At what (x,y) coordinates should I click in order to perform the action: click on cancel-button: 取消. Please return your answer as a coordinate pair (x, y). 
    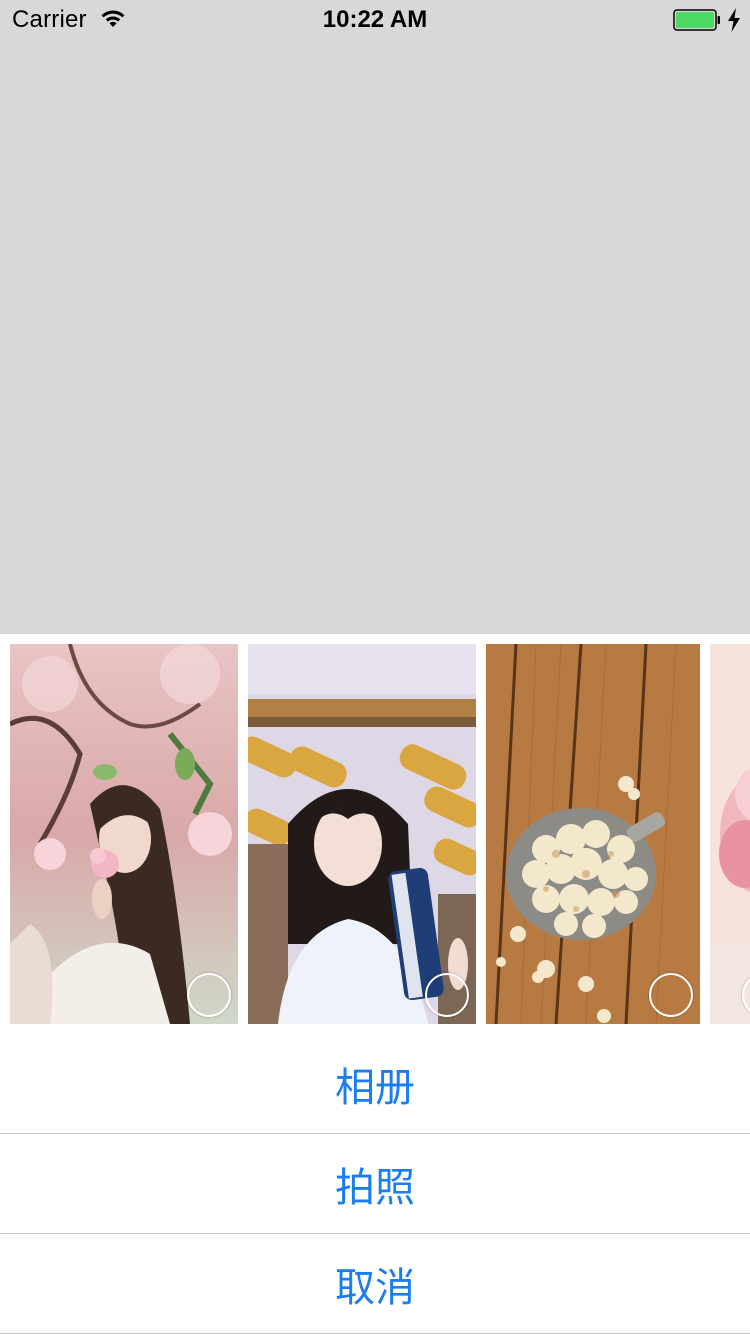
    Looking at the image, I should click on (375, 1284).